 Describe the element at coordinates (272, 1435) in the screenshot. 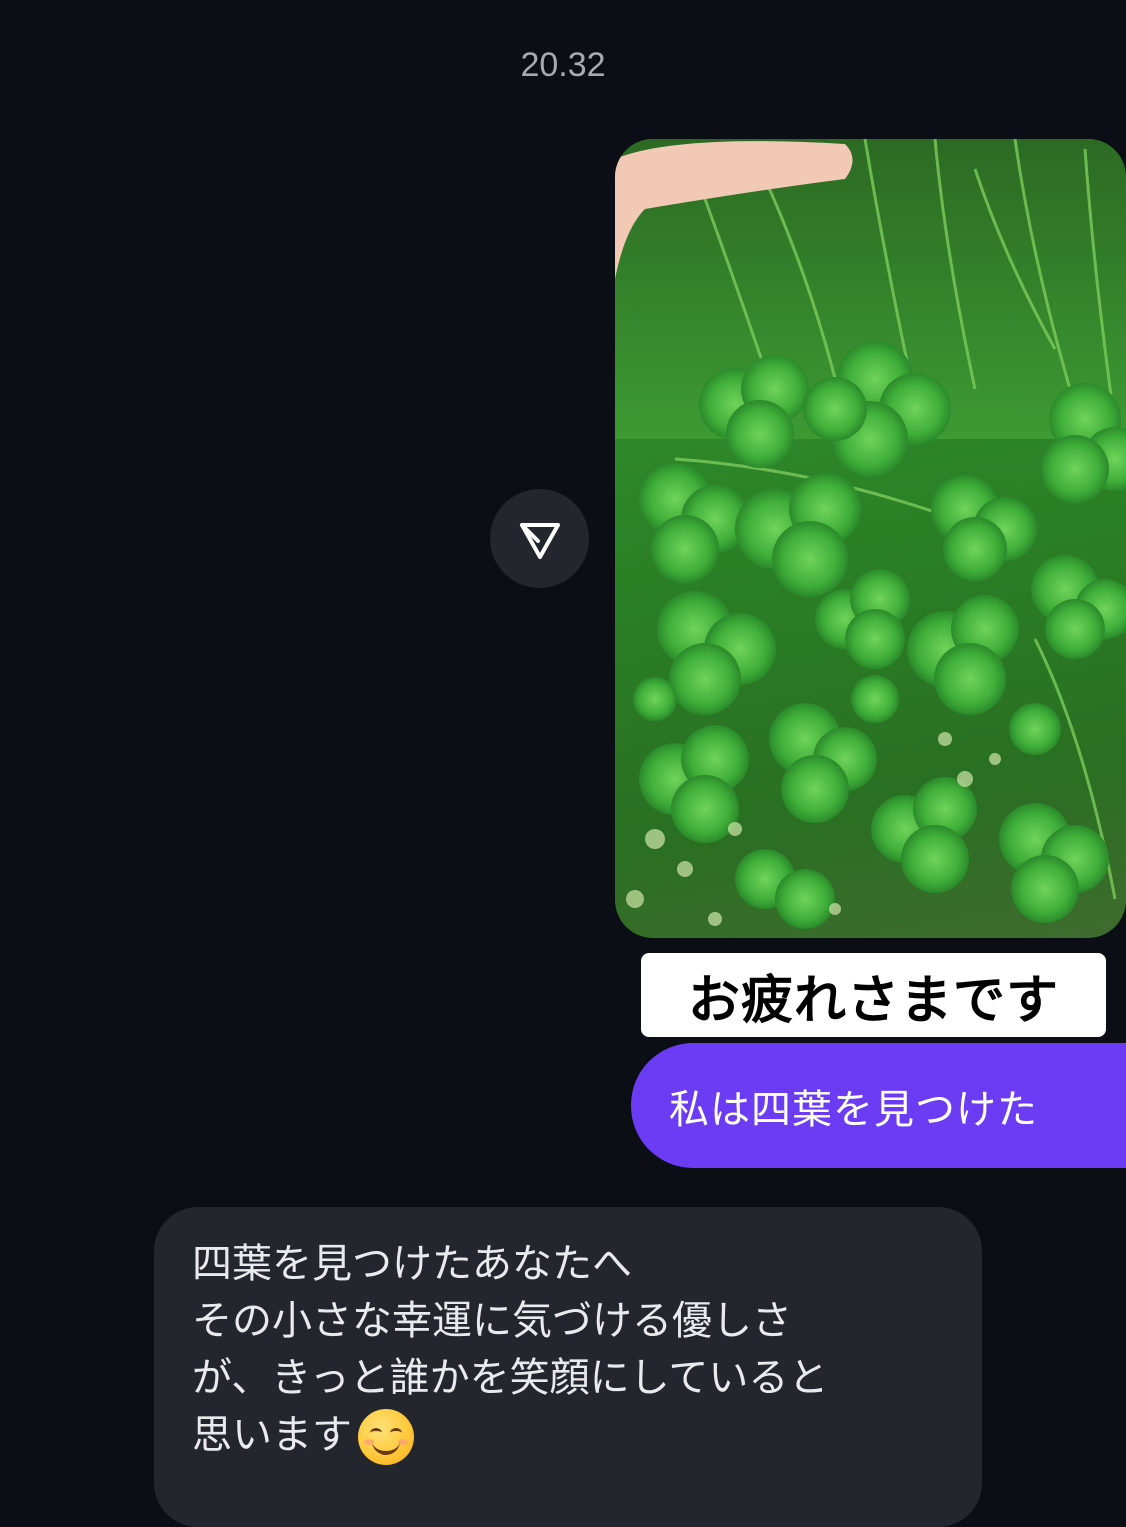

I see `received-line-4-text: 思います` at that location.